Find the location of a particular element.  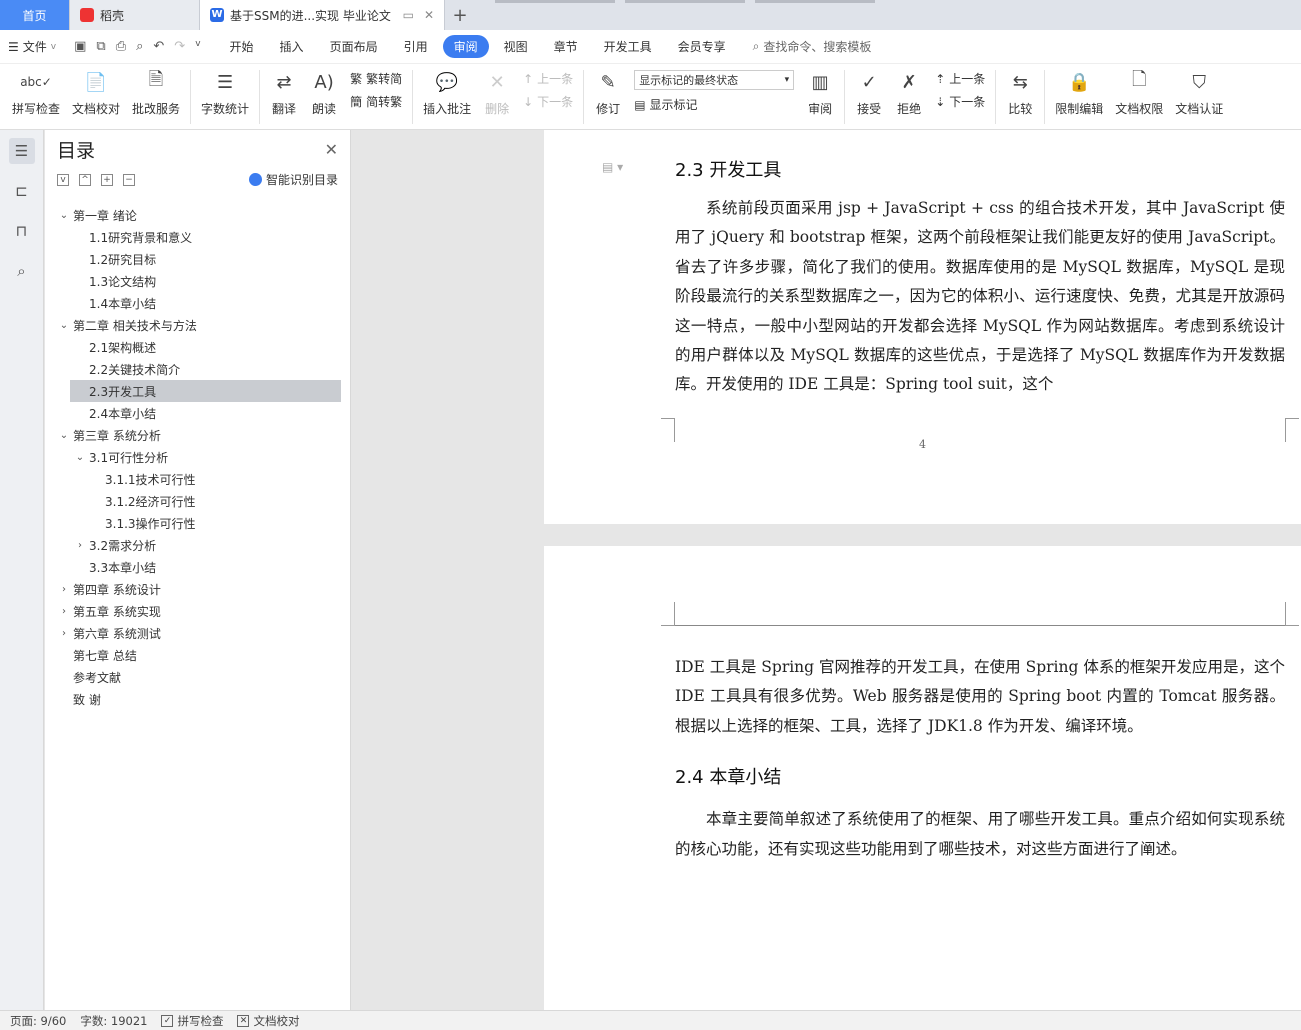

accept-button: ✓ 接受 is located at coordinates (869, 90).